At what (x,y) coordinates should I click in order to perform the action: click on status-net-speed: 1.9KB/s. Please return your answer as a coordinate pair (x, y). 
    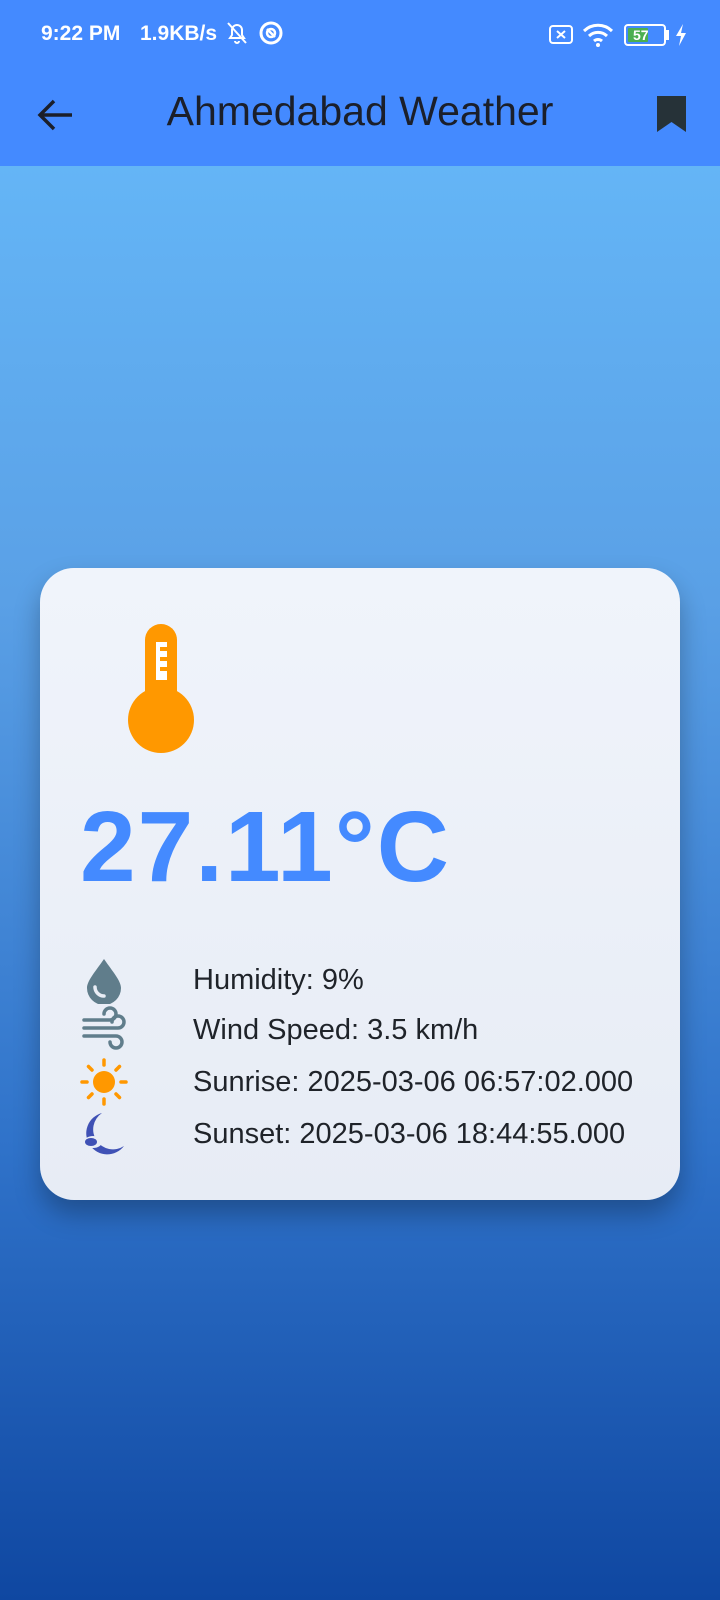
    Looking at the image, I should click on (179, 33).